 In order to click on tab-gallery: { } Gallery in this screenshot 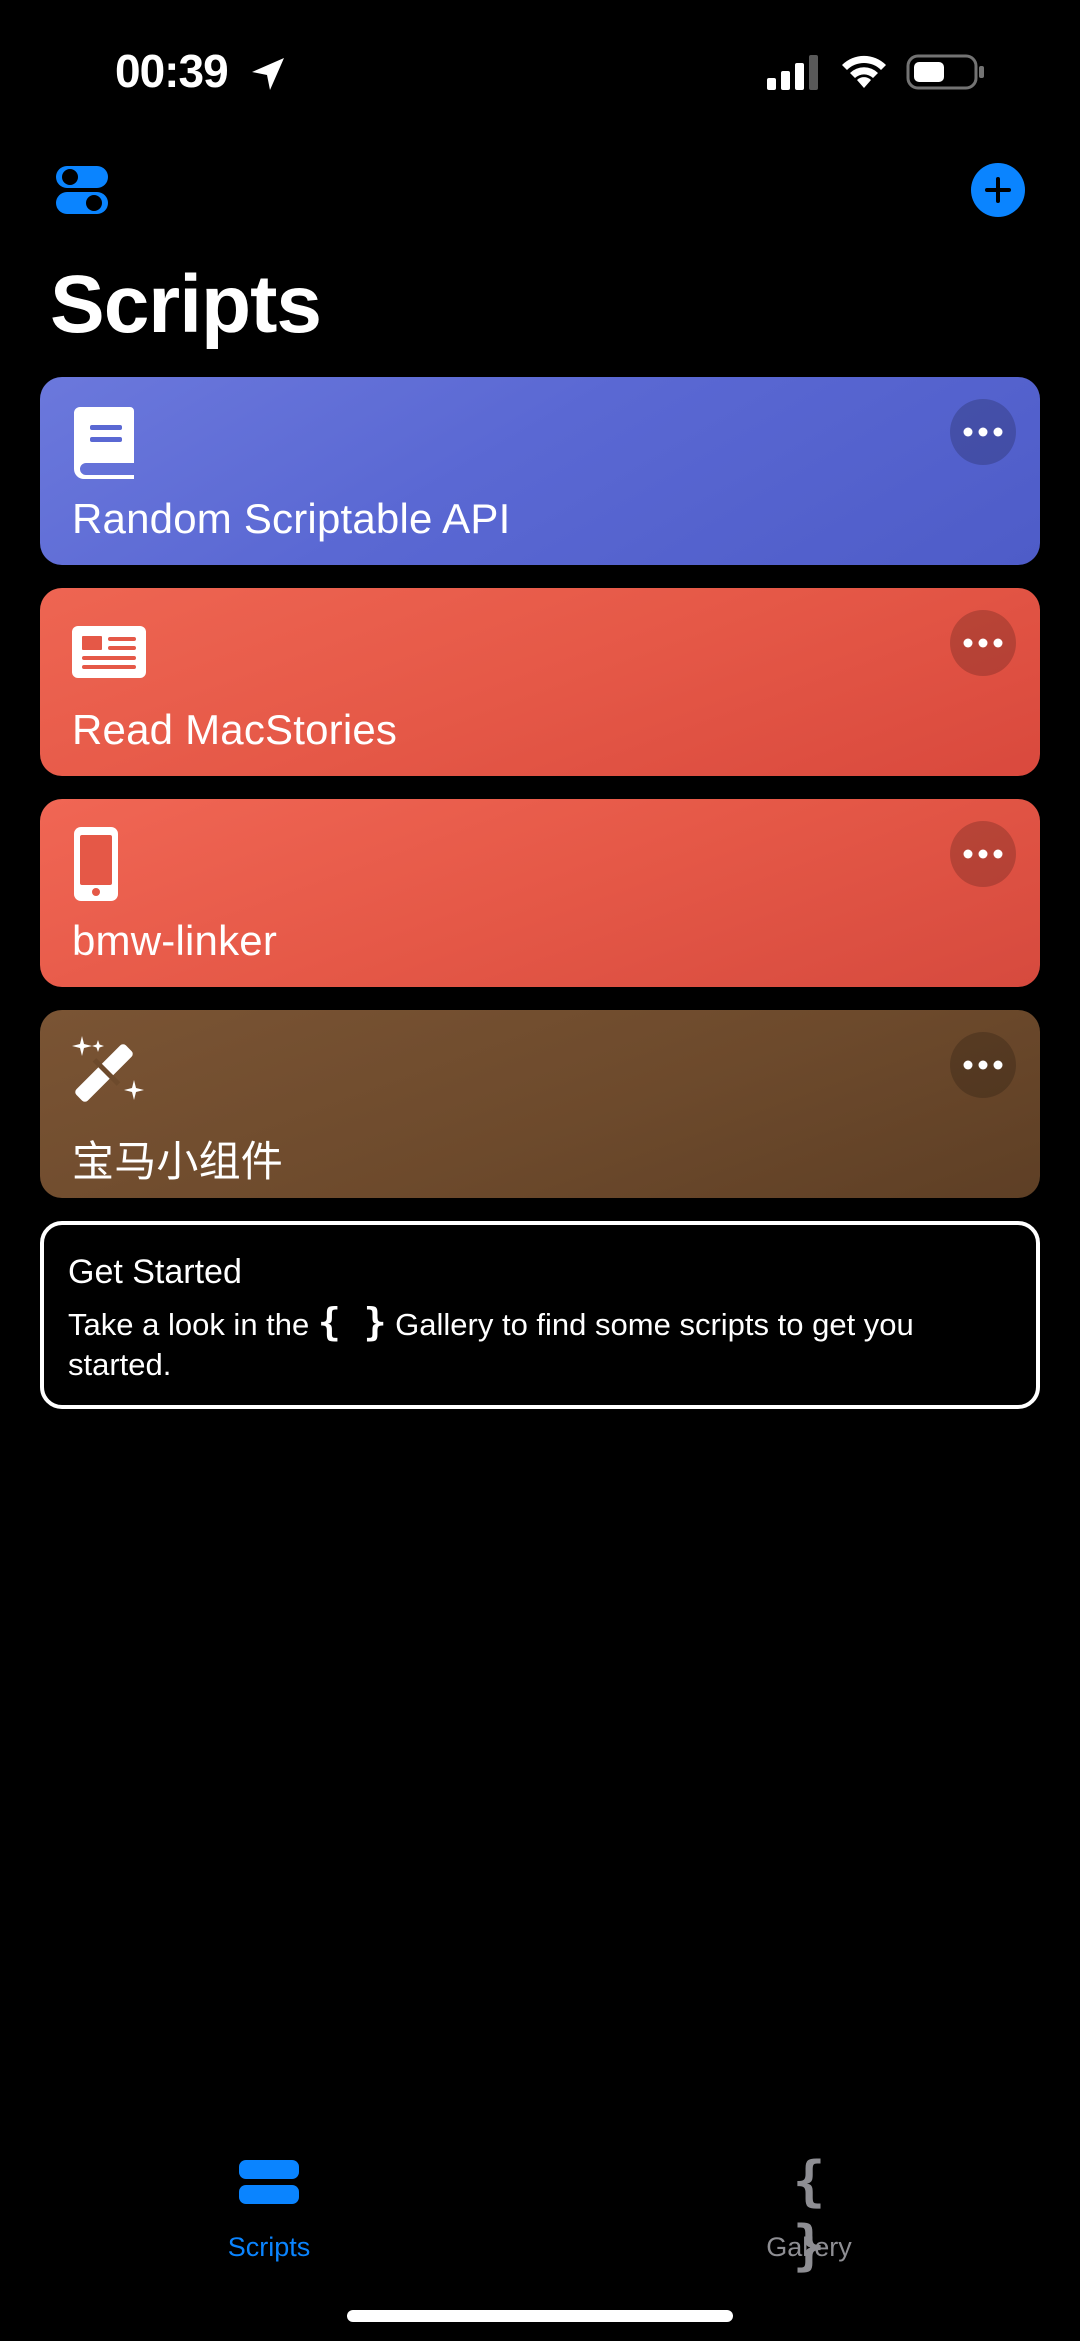, I will do `click(809, 2213)`.